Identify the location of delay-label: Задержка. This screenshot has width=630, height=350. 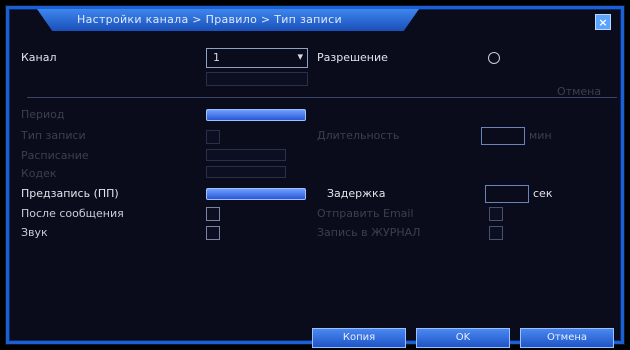
(356, 193).